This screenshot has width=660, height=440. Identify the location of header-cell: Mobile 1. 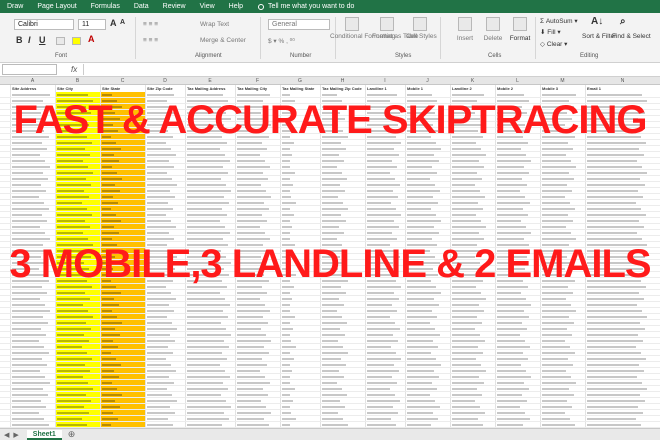
(415, 88).